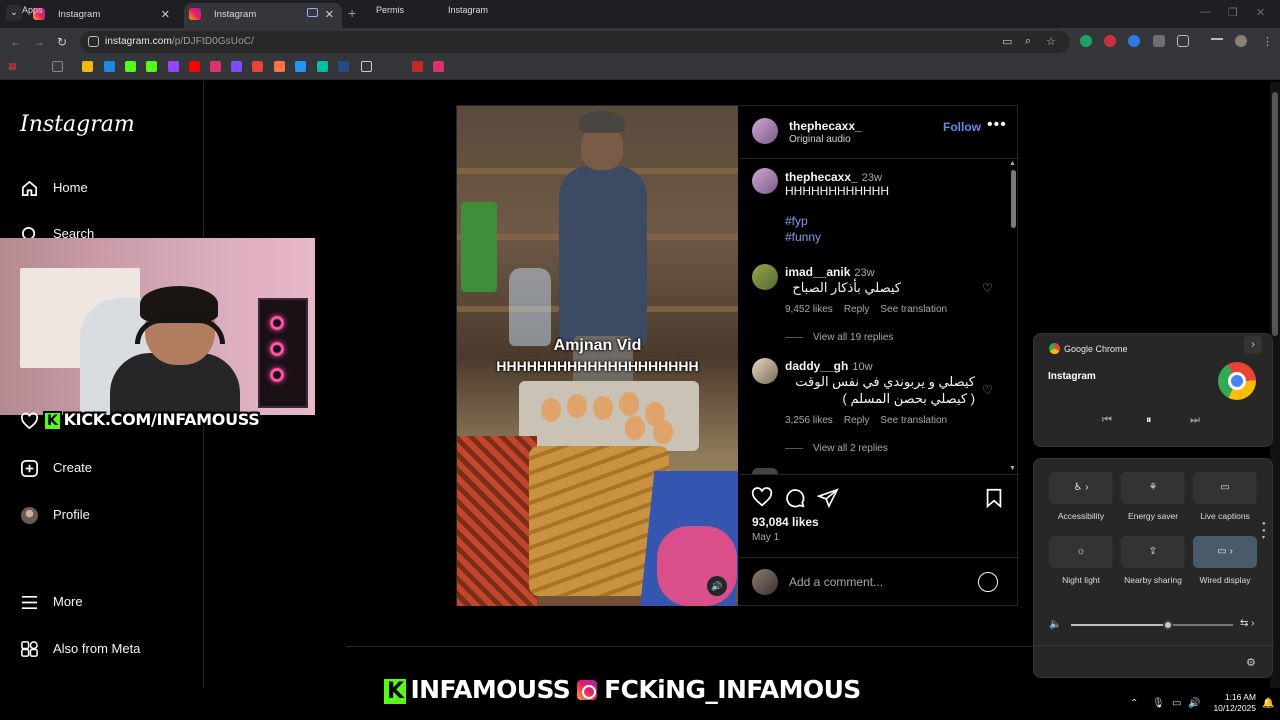  Describe the element at coordinates (762, 498) in the screenshot. I see `like-heart-icon` at that location.